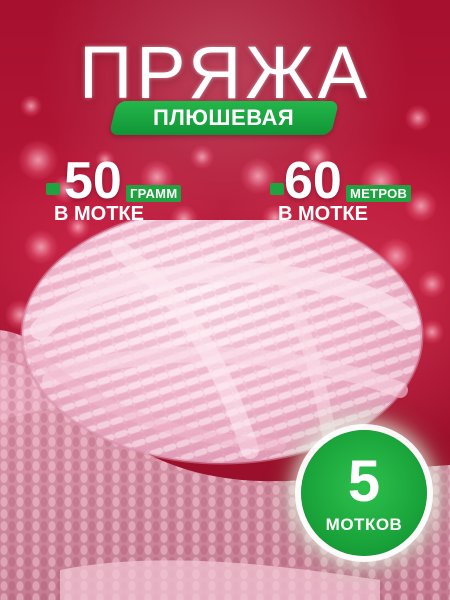 The width and height of the screenshot is (450, 600). I want to click on weight-tag-accent, so click(53, 189).